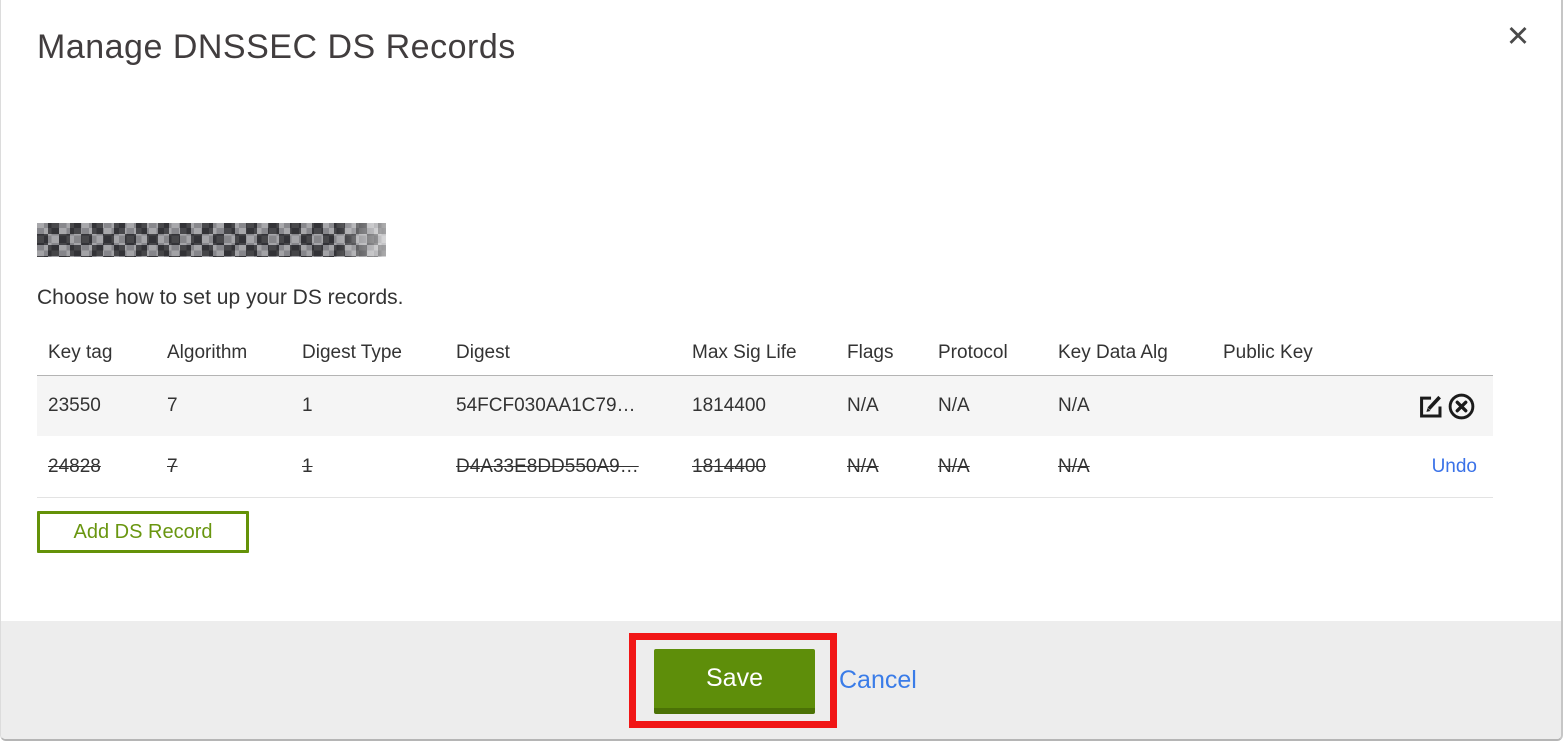  Describe the element at coordinates (1417, 467) in the screenshot. I see `row-actions: Undo` at that location.